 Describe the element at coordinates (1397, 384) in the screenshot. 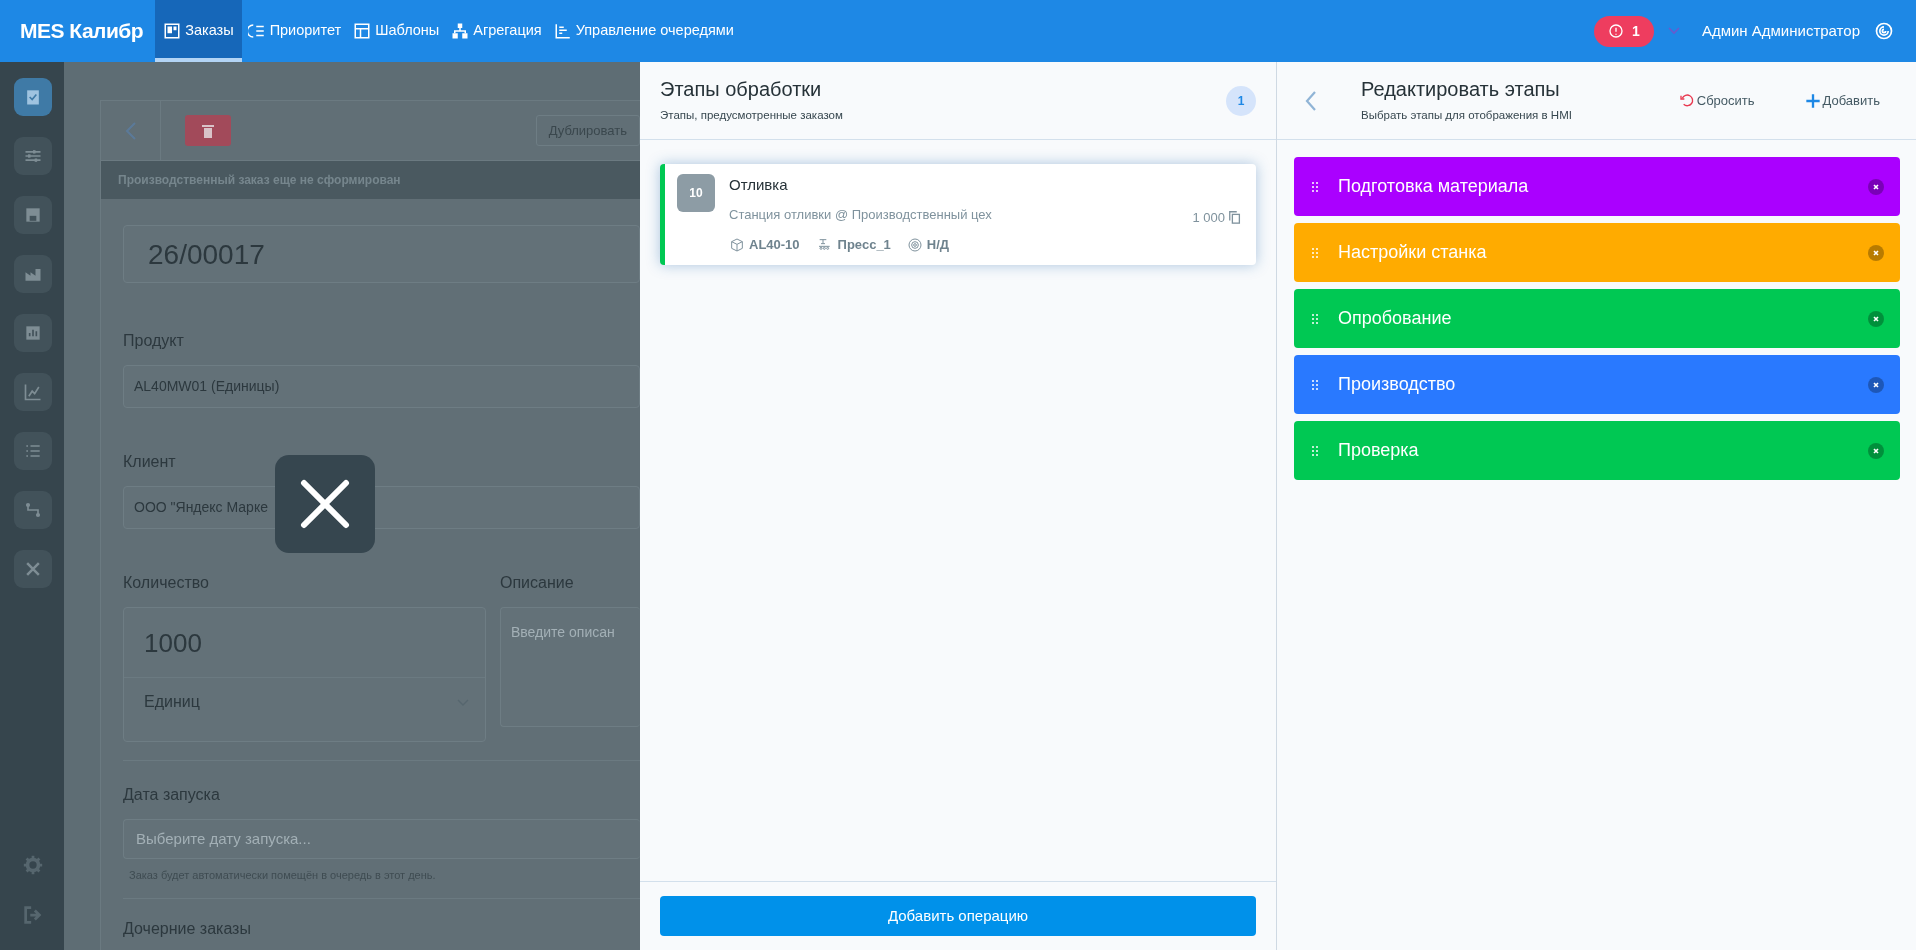

I see `stage-name: Производство` at that location.